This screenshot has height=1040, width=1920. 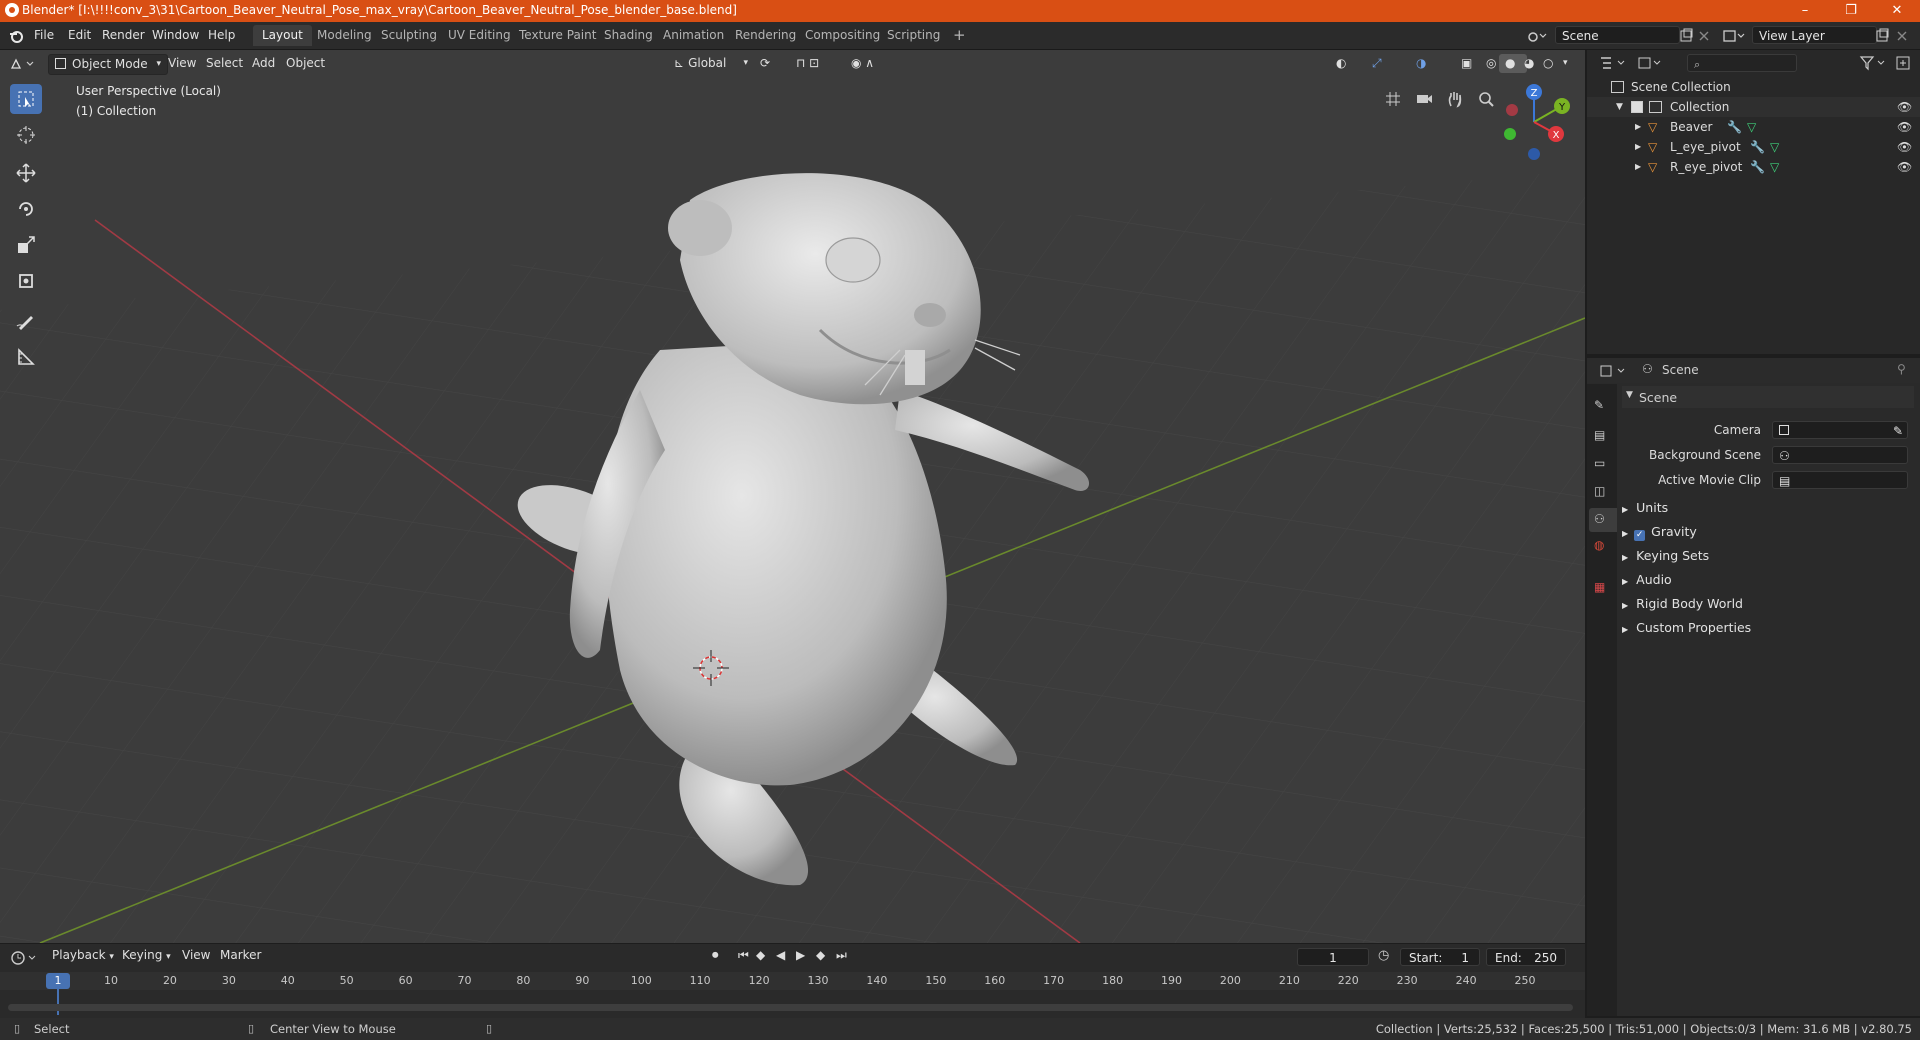 I want to click on transform-tool, so click(x=26, y=281).